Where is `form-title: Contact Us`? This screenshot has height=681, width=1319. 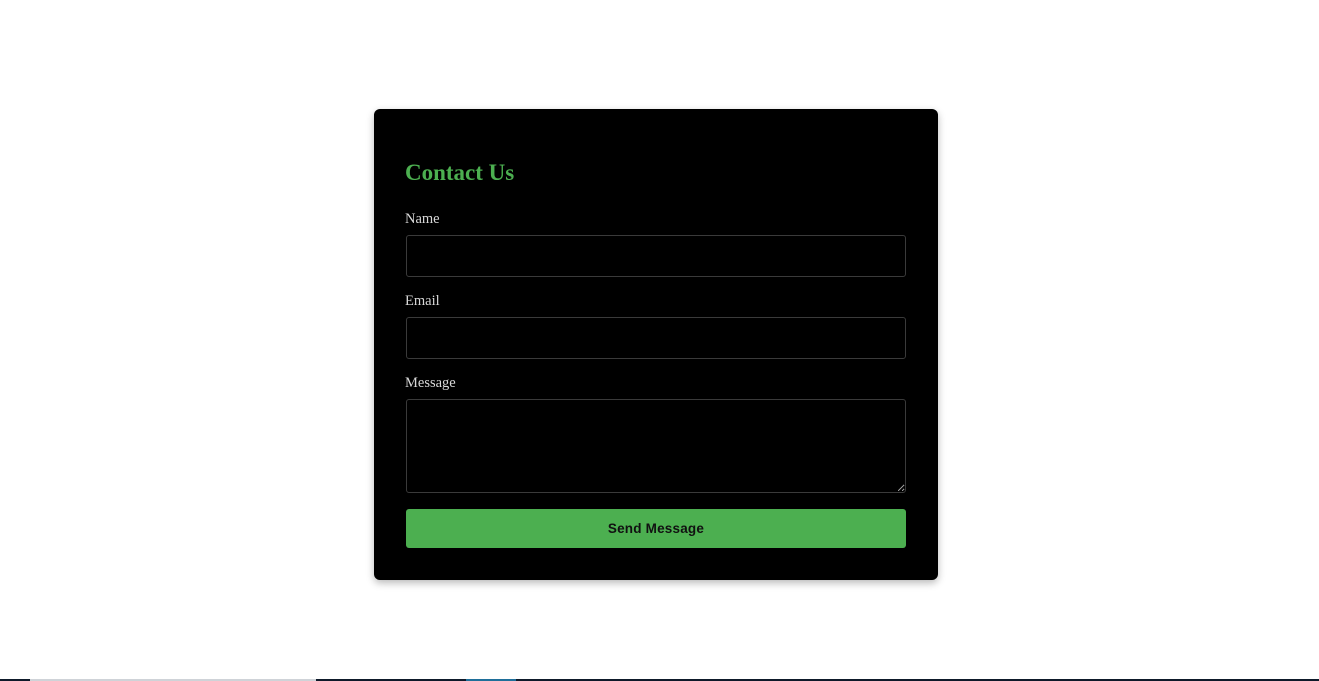 form-title: Contact Us is located at coordinates (460, 172).